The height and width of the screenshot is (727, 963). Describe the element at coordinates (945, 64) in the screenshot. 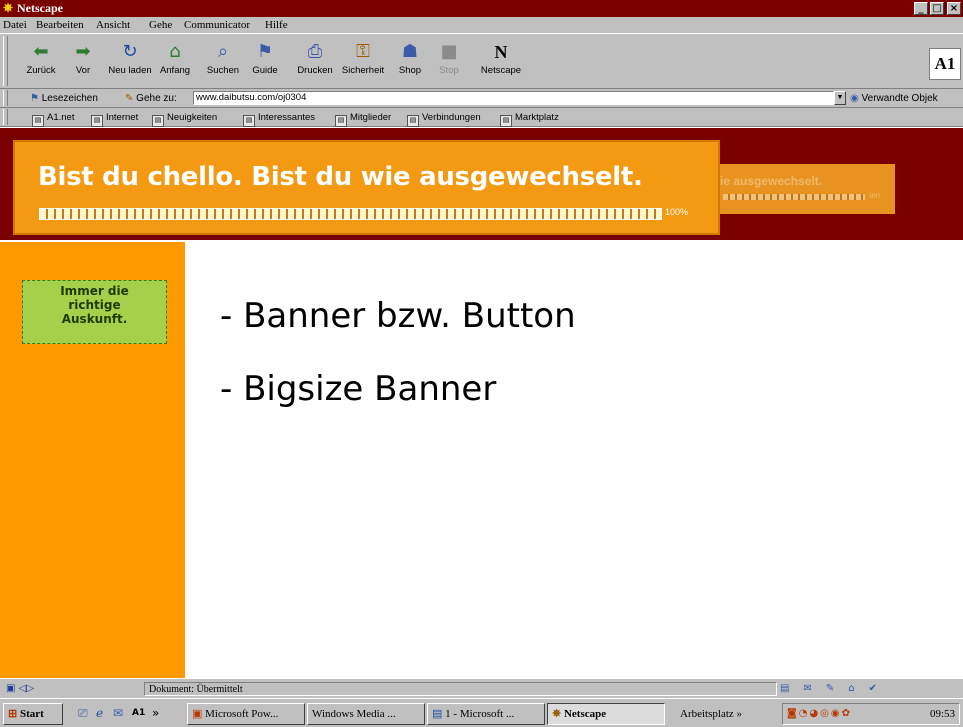

I see `a1-logo: A1` at that location.